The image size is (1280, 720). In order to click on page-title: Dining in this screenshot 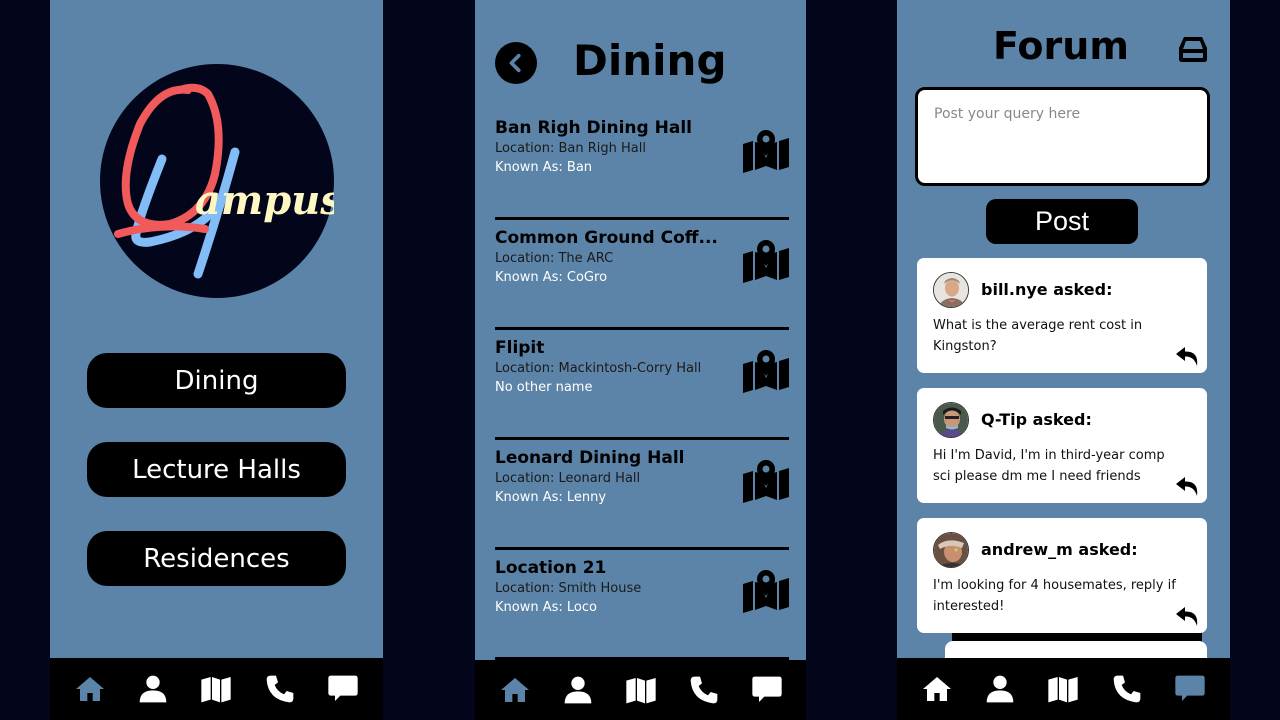, I will do `click(650, 60)`.